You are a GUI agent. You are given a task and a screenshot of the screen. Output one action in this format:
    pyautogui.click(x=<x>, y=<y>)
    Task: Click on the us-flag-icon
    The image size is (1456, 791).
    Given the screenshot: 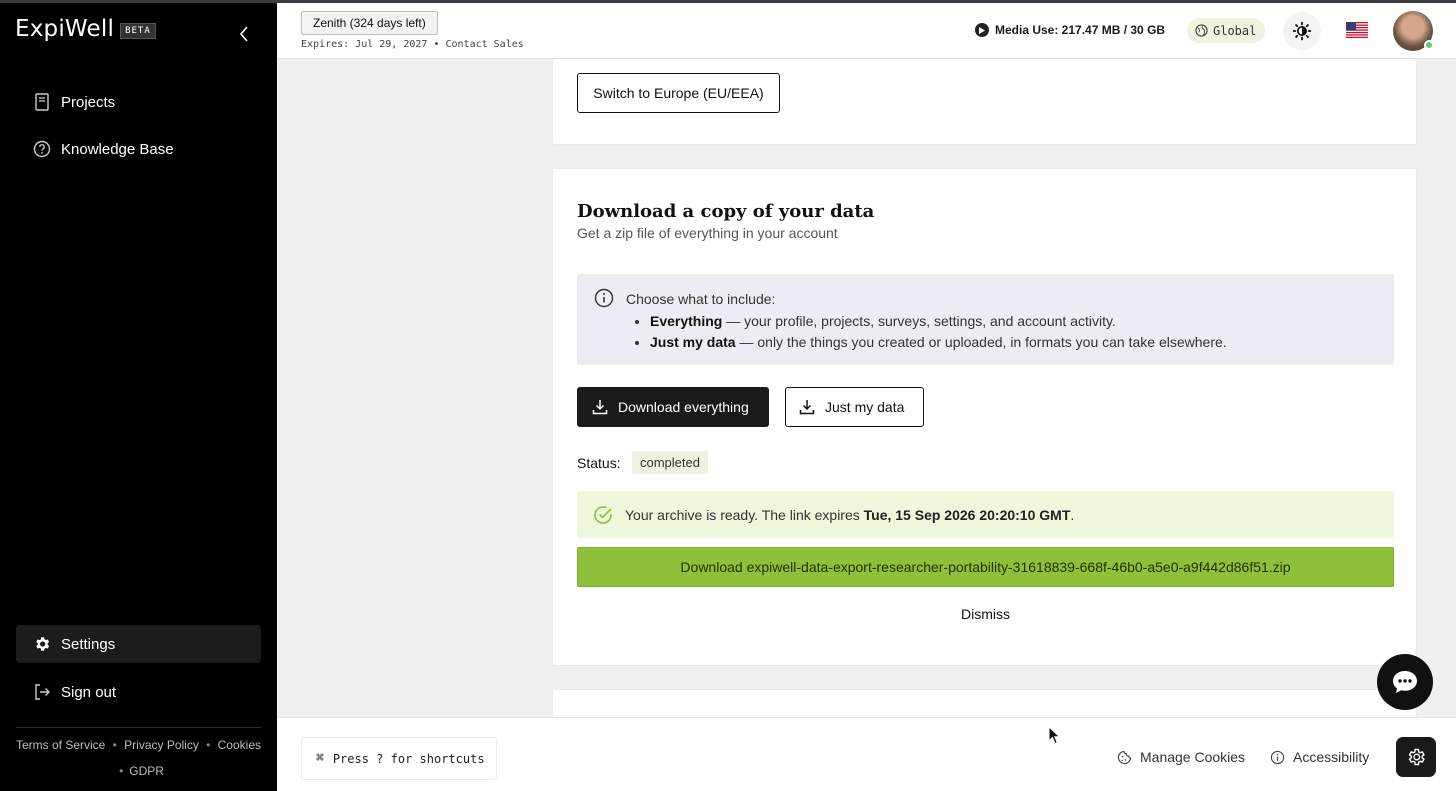 What is the action you would take?
    pyautogui.click(x=1357, y=30)
    